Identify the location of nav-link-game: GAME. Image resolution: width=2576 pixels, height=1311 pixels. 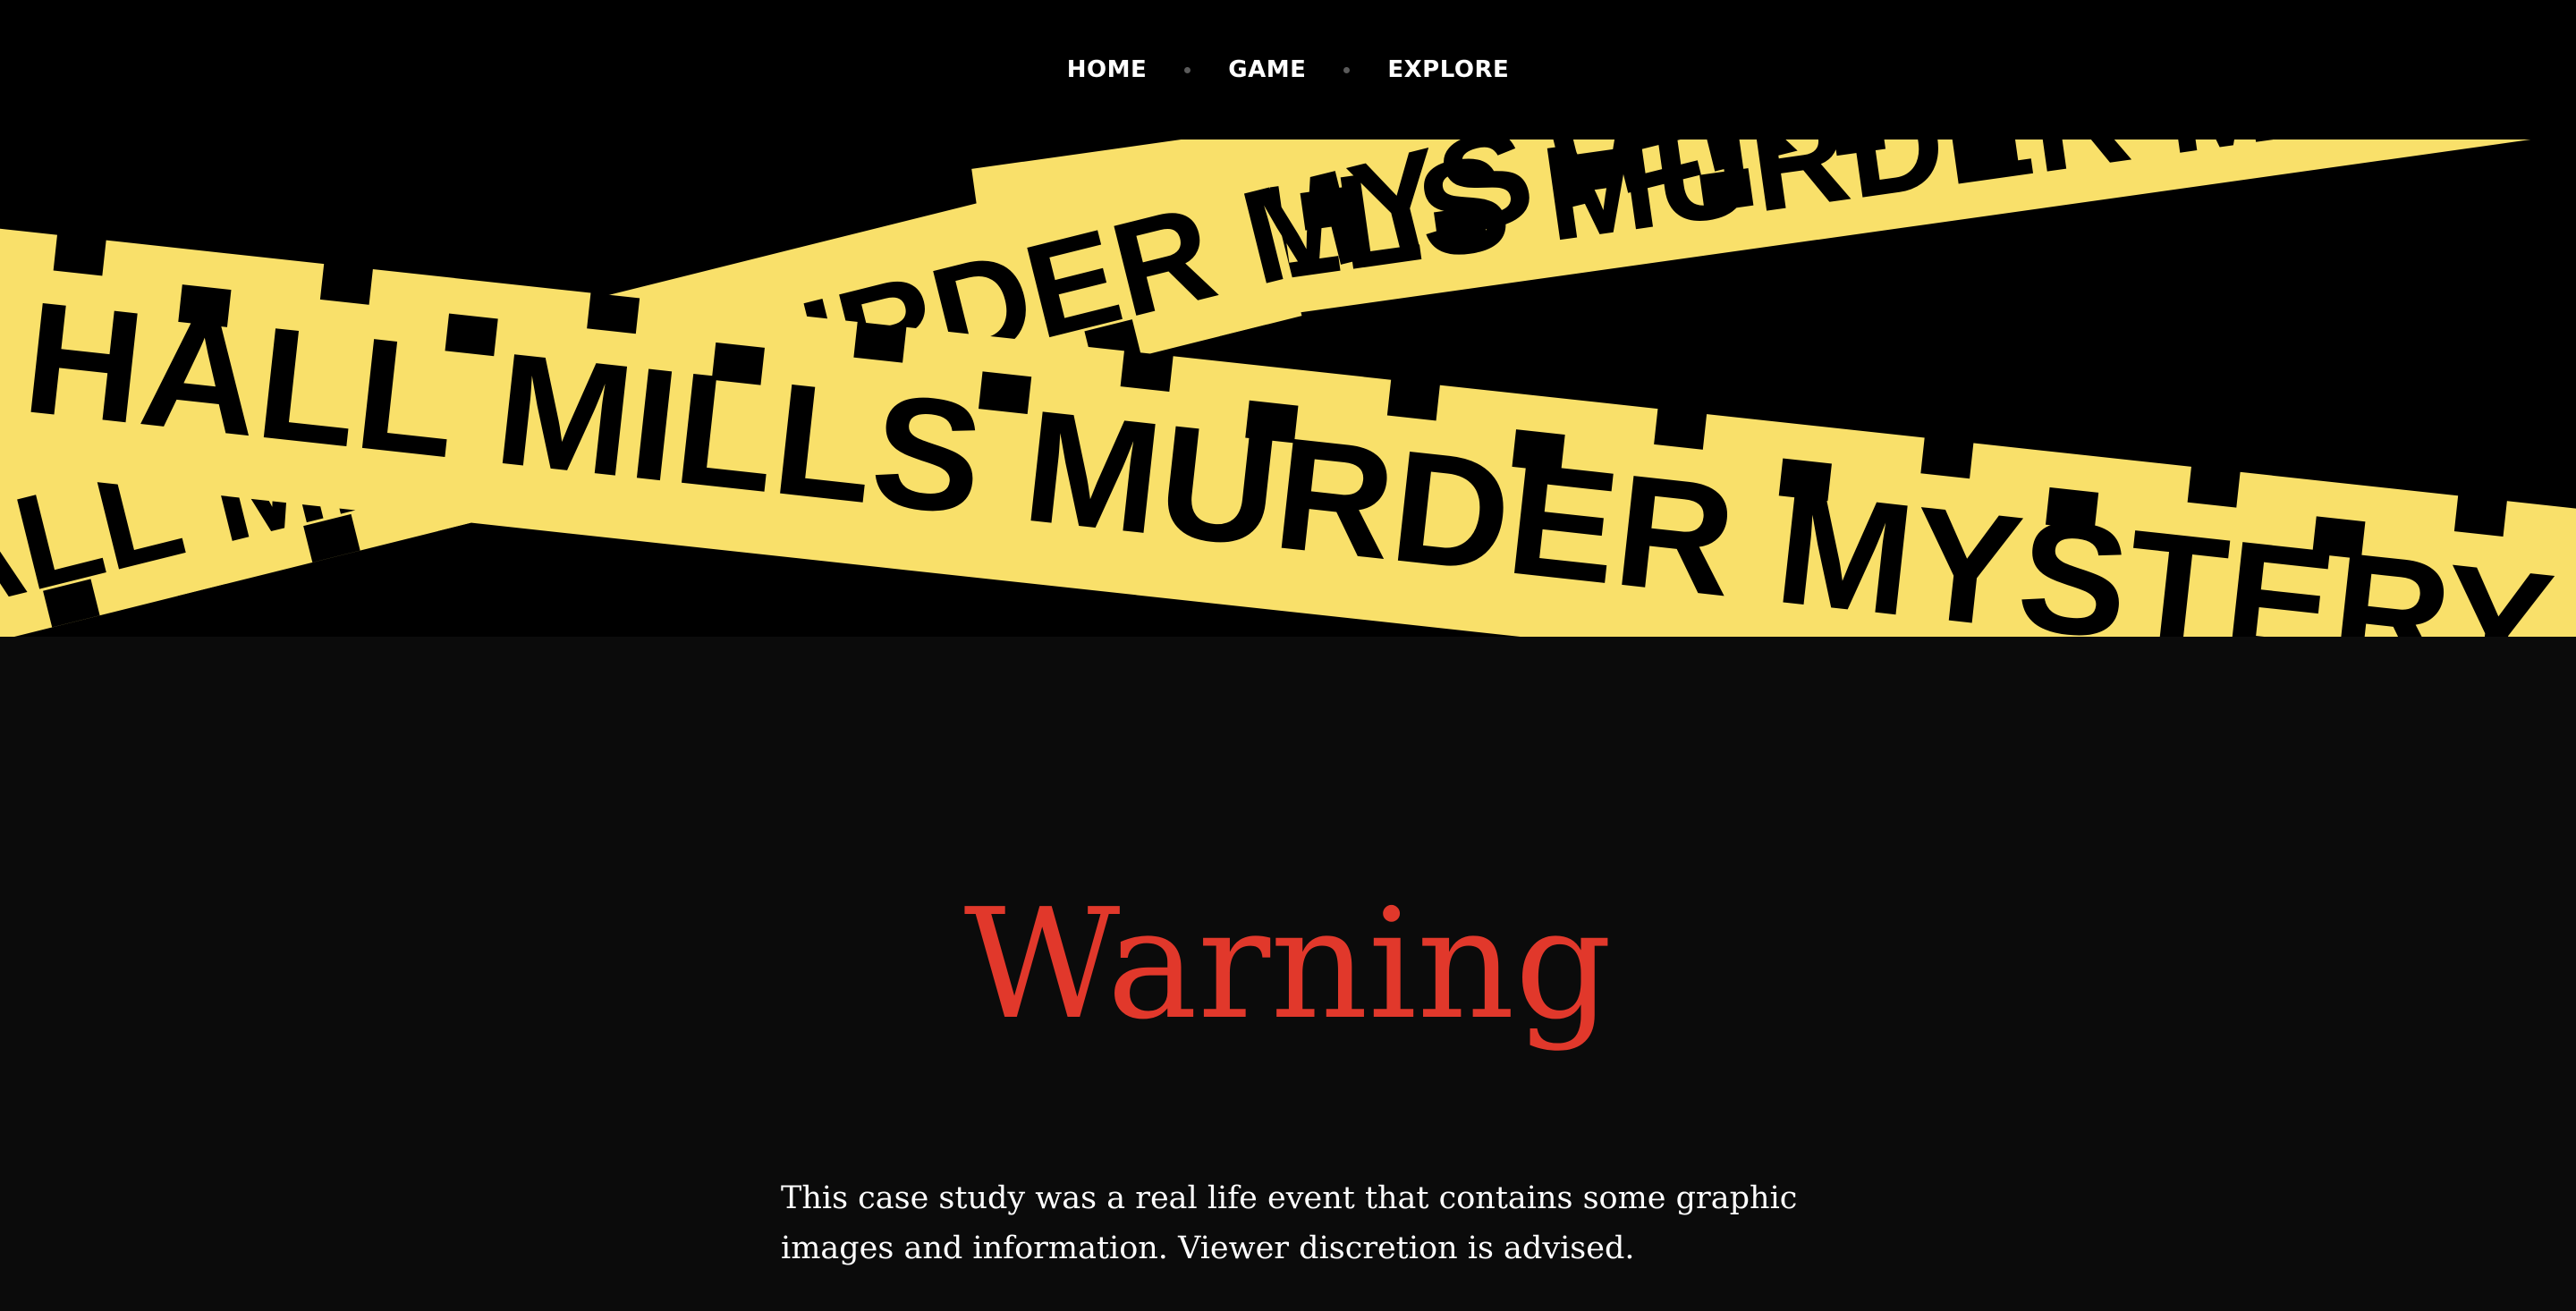
(1267, 69).